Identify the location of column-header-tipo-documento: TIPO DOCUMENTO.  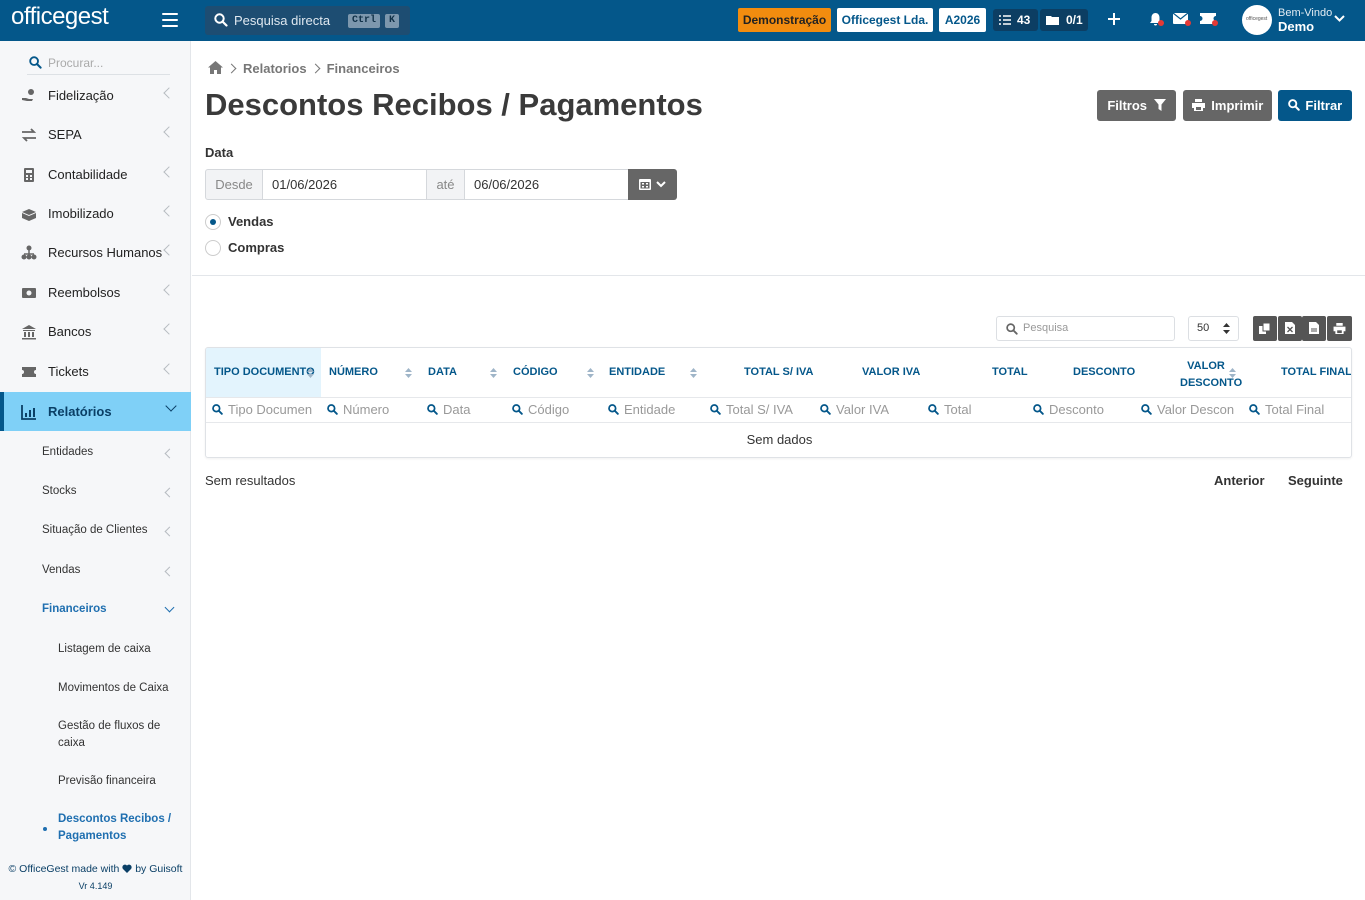
(263, 372).